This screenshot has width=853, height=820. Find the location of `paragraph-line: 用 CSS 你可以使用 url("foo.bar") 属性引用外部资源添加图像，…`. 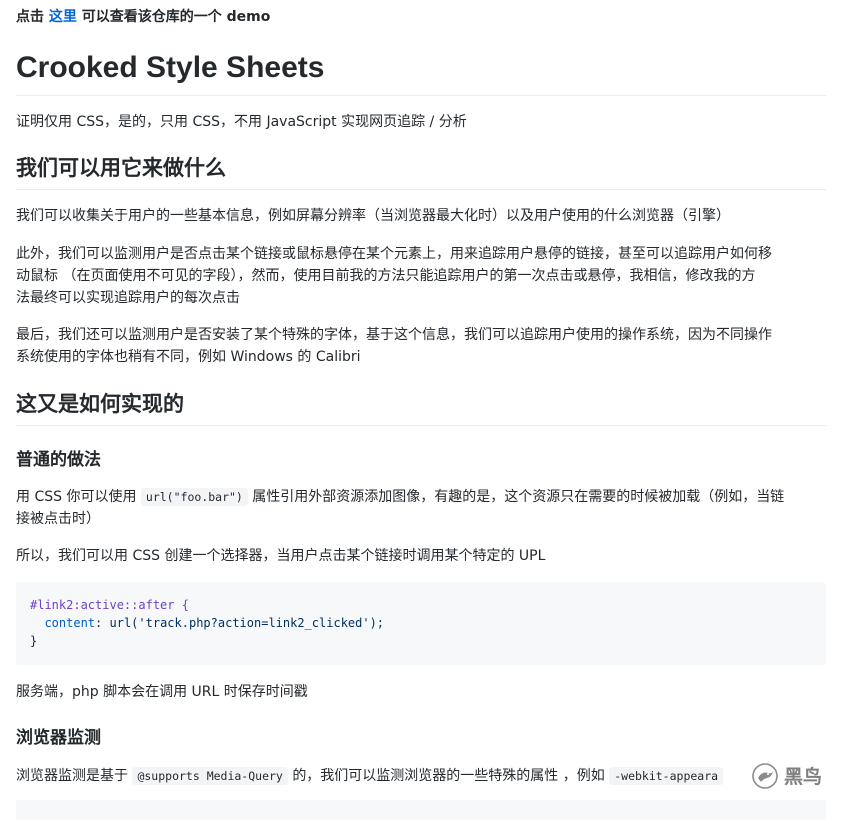

paragraph-line: 用 CSS 你可以使用 url("foo.bar") 属性引用外部资源添加图像，… is located at coordinates (421, 497).